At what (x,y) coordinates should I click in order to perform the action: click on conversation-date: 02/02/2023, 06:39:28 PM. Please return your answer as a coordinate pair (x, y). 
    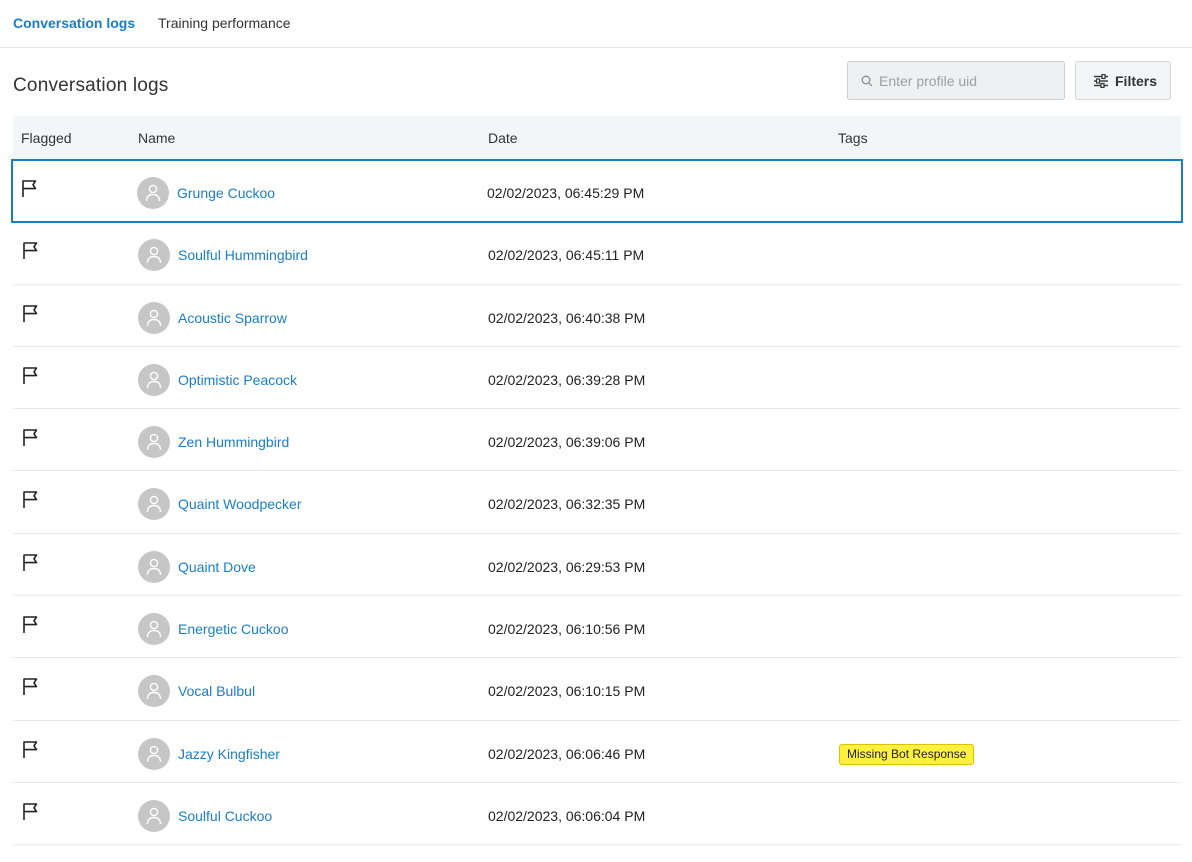
    Looking at the image, I should click on (567, 379).